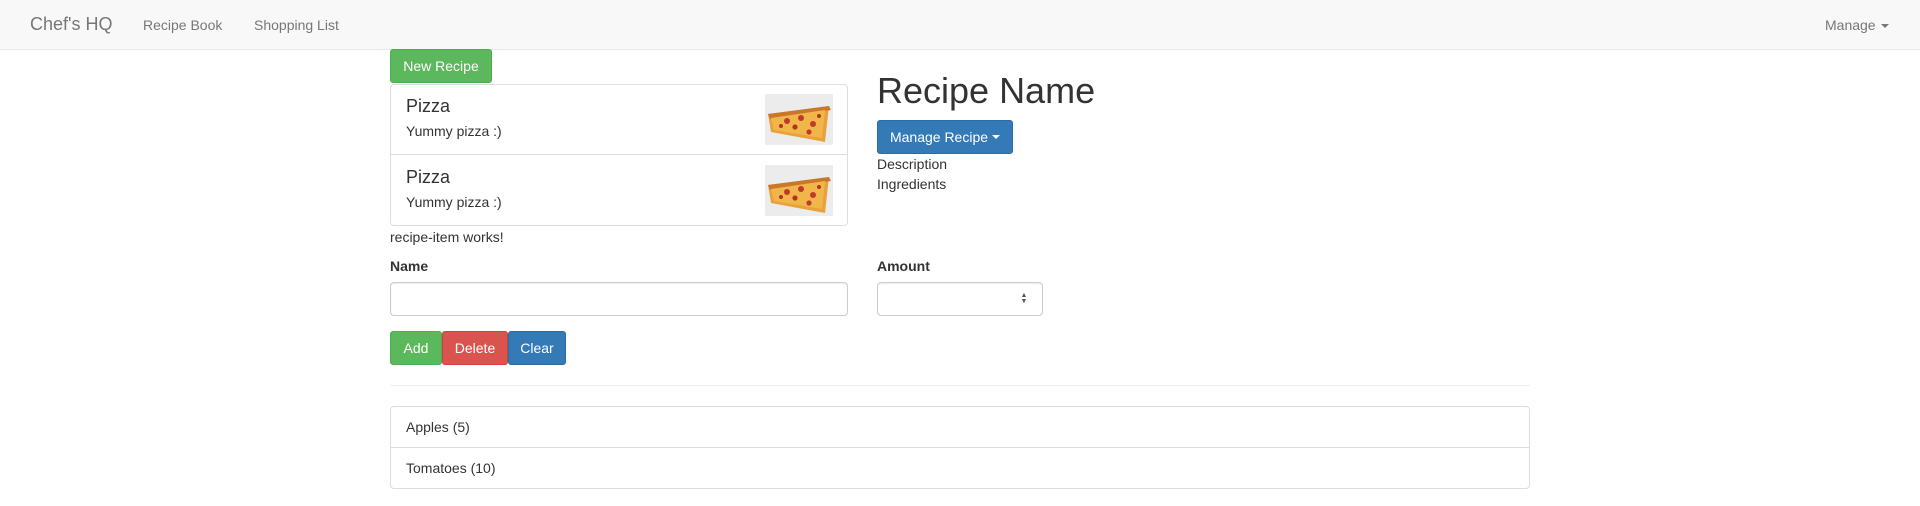 This screenshot has width=1920, height=506. Describe the element at coordinates (912, 164) in the screenshot. I see `recipe-description-label: Description` at that location.